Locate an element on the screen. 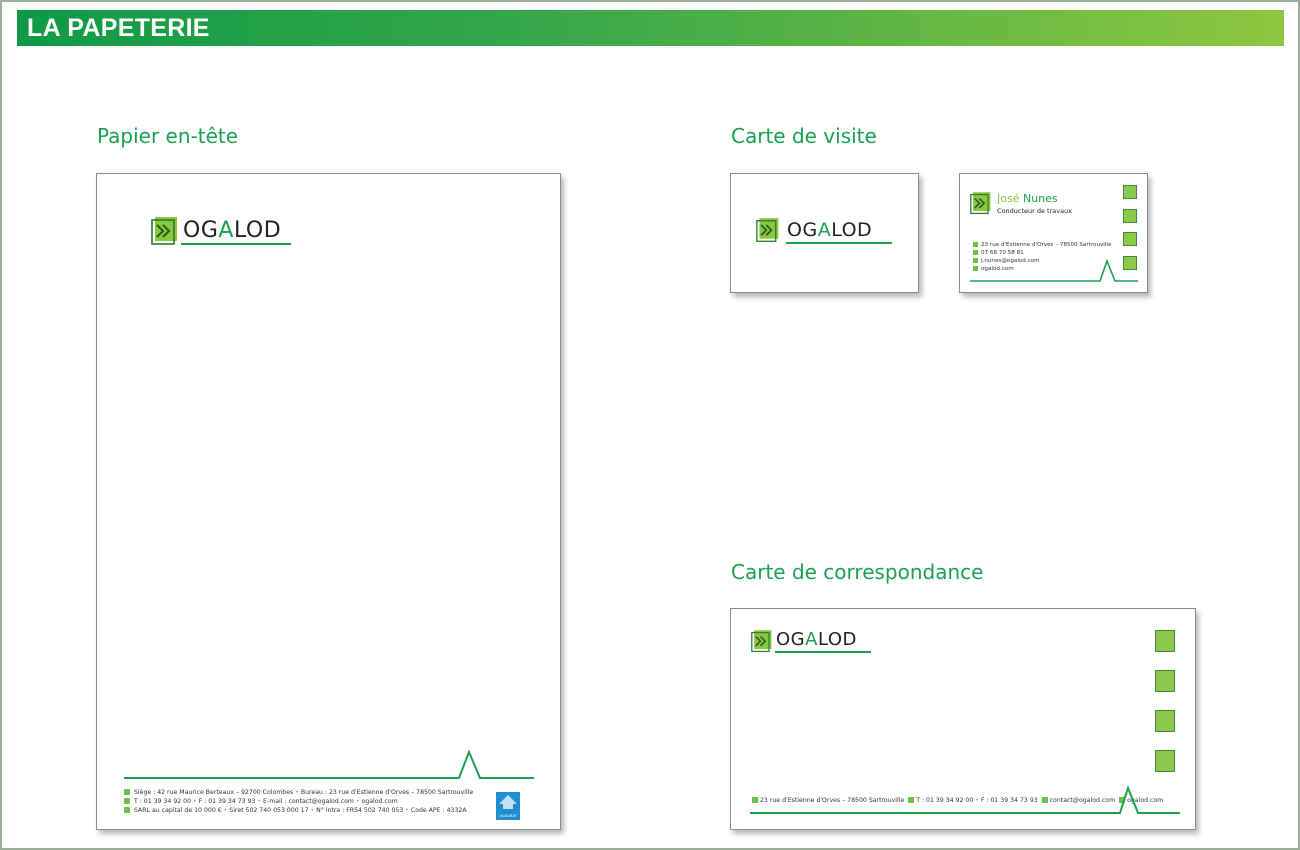 This screenshot has height=850, width=1300. card-front-logo-wordmark: OGALOD is located at coordinates (829, 230).